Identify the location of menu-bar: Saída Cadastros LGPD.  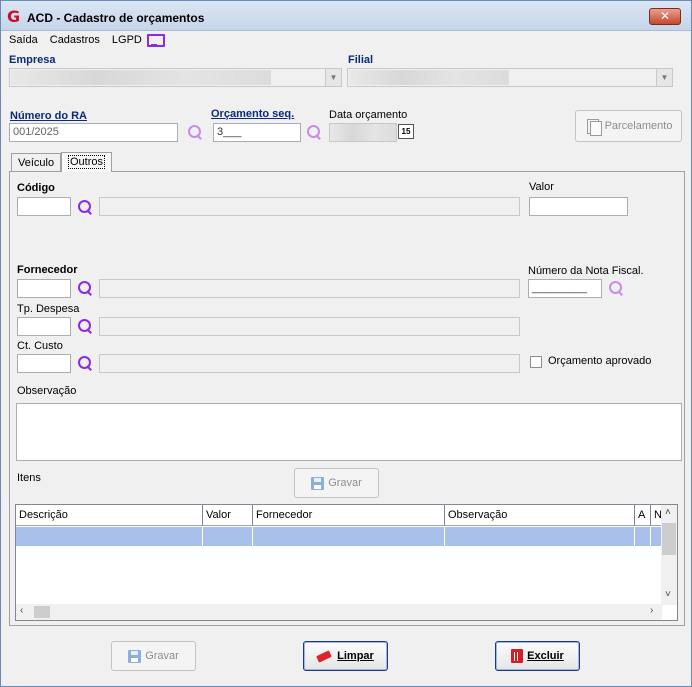
(87, 40).